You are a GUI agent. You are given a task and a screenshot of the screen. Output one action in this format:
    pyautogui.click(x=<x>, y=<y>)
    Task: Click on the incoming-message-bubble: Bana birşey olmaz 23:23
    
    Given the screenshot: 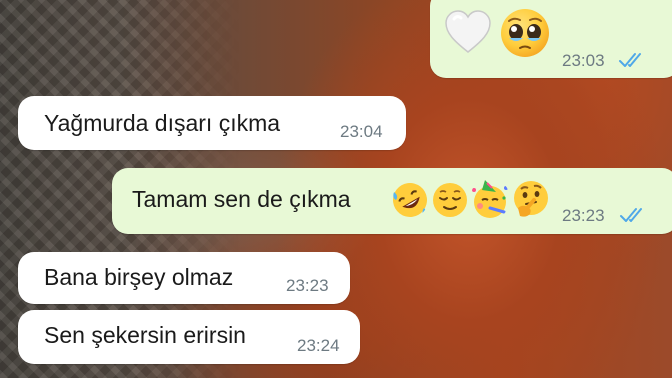 What is the action you would take?
    pyautogui.click(x=184, y=278)
    